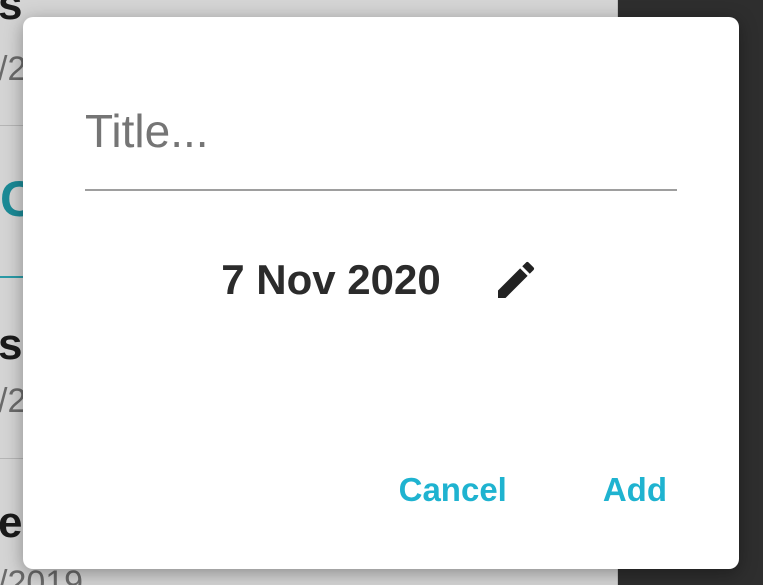  I want to click on cancel-button: Cancel, so click(453, 490).